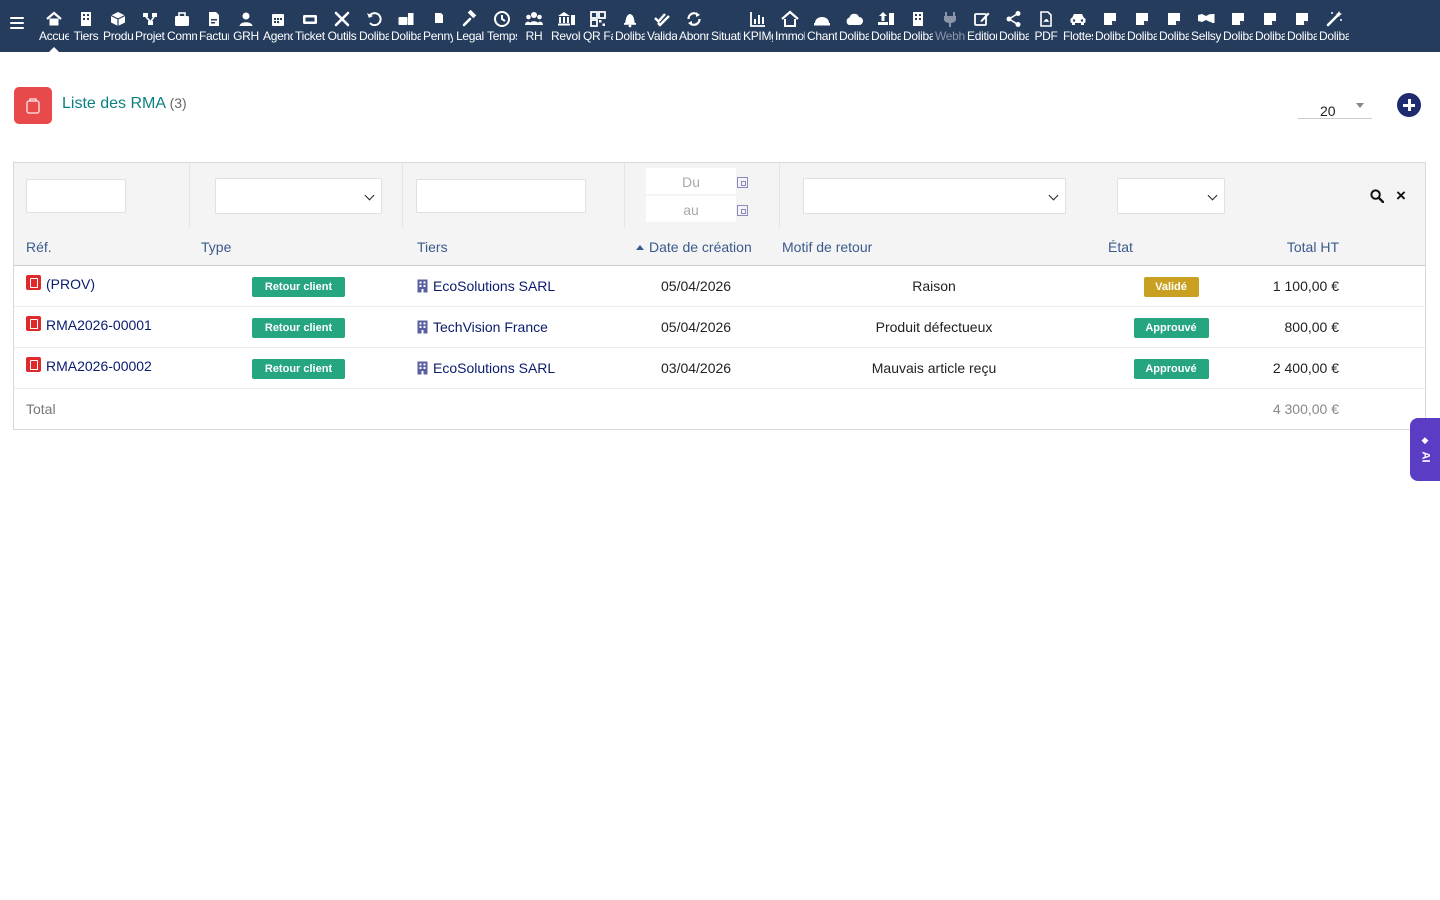 This screenshot has width=1440, height=900. I want to click on date-from-input: Du, so click(691, 181).